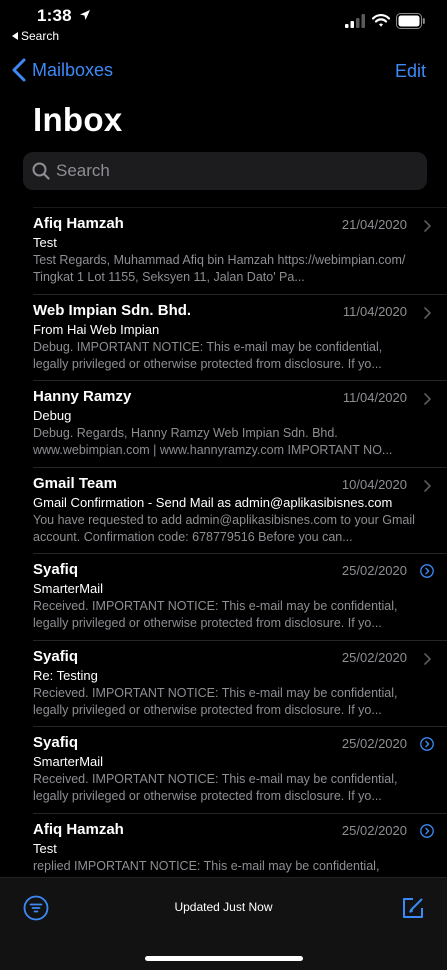 This screenshot has width=447, height=970. Describe the element at coordinates (82, 396) in the screenshot. I see `mail-sender: Hanny Ramzy` at that location.